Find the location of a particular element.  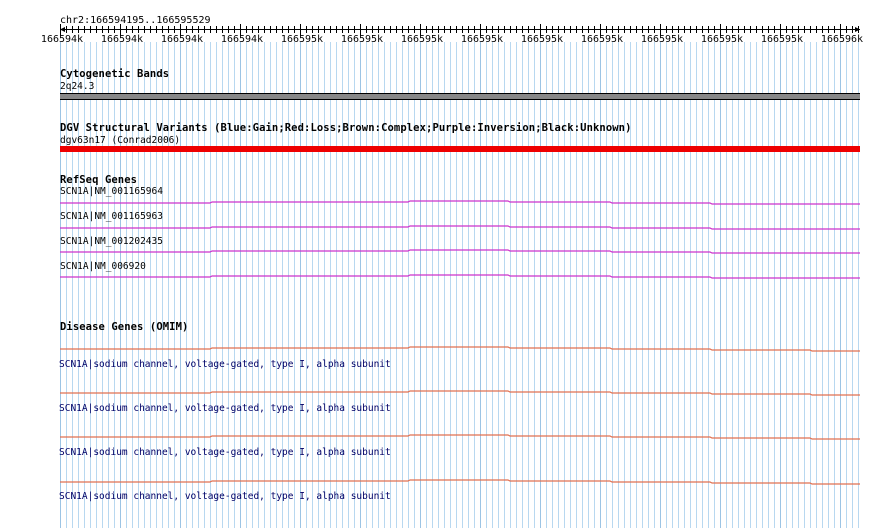

refseq-gene-label: SCN1A|NM_001202435 is located at coordinates (111, 241).